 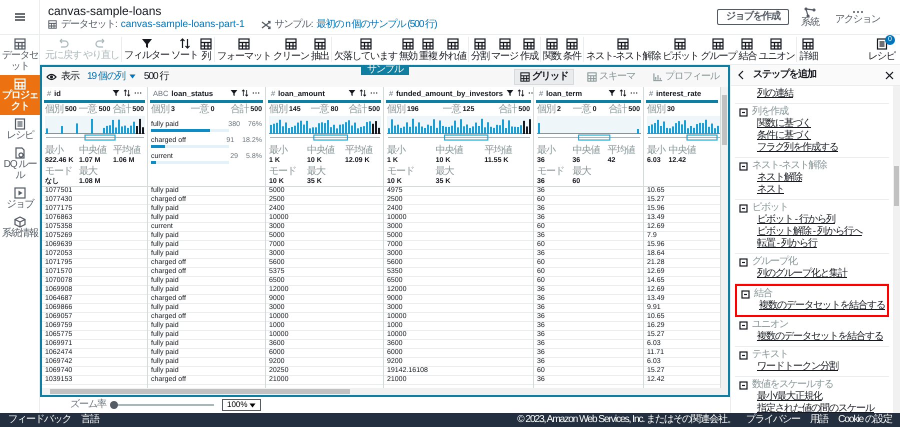 I want to click on play-icon, so click(x=20, y=193).